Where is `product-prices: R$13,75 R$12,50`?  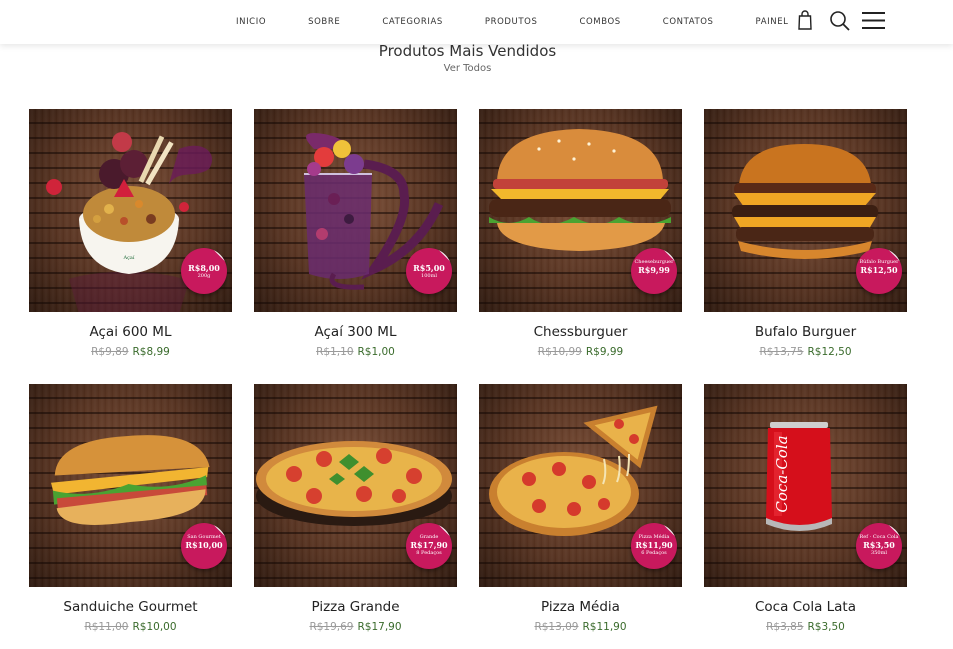
product-prices: R$13,75 R$12,50 is located at coordinates (805, 352).